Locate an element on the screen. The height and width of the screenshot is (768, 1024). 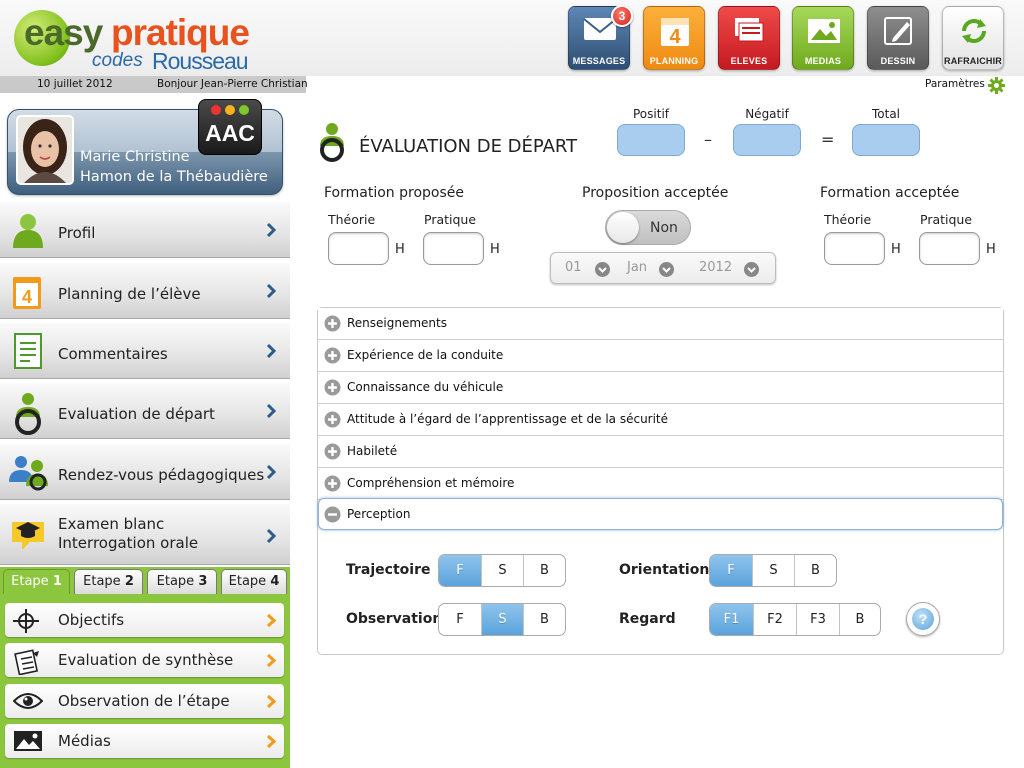
step-item-objectifs: Objectifs is located at coordinates (144, 620).